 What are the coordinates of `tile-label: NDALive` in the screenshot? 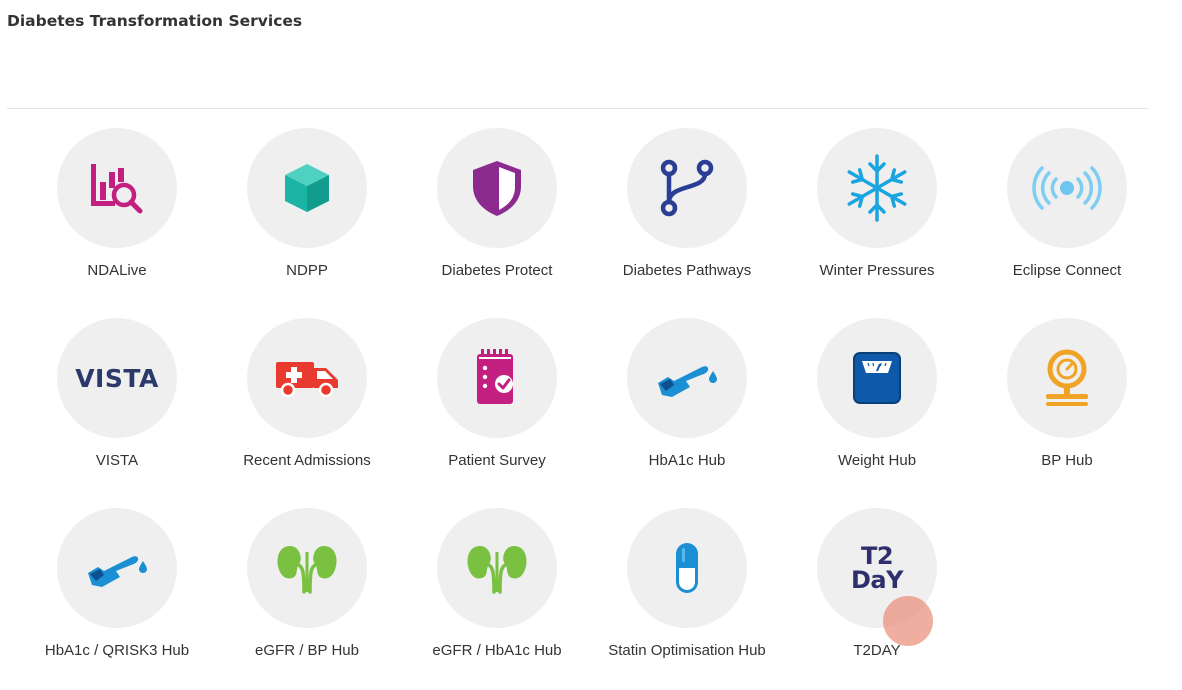 It's located at (117, 270).